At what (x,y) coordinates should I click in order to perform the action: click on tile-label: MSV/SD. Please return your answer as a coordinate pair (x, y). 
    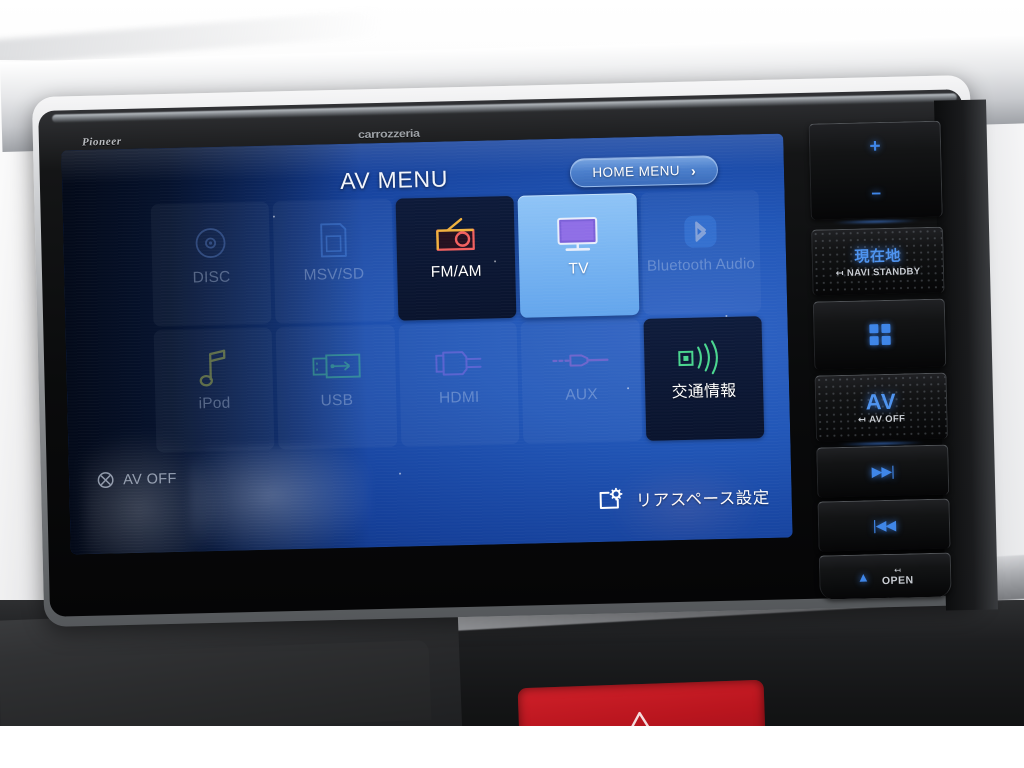
    Looking at the image, I should click on (334, 274).